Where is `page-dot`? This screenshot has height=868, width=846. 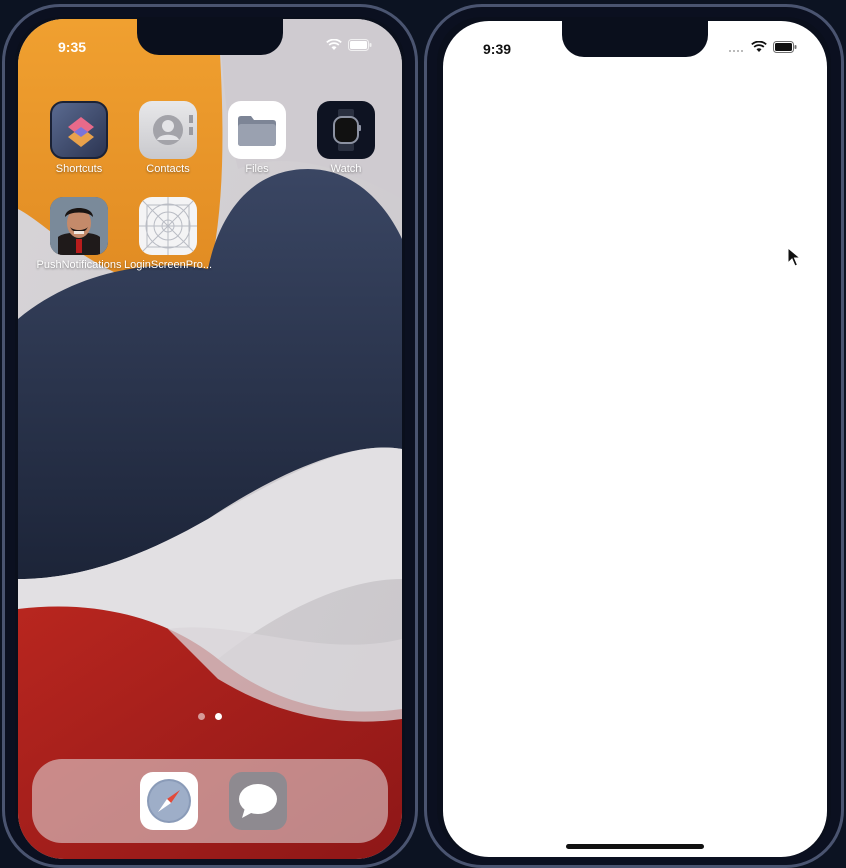 page-dot is located at coordinates (201, 716).